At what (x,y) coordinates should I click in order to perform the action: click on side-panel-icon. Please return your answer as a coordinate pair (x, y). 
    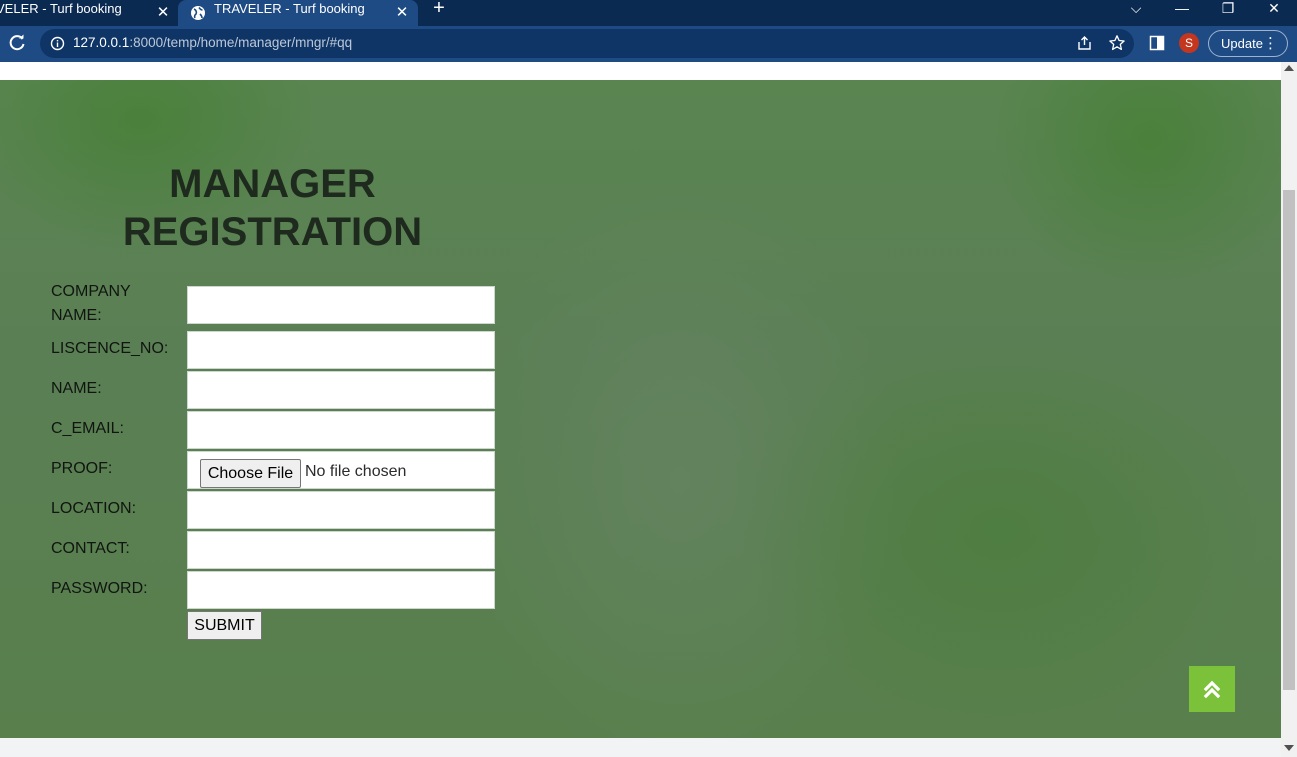
    Looking at the image, I should click on (1157, 43).